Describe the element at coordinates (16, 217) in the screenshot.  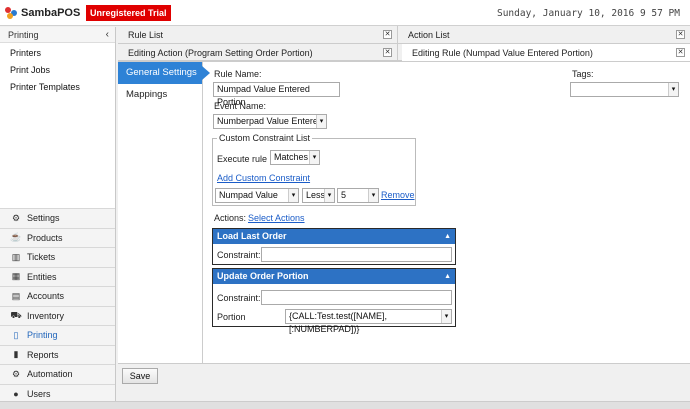
I see `gear-icon: ⚙` at that location.